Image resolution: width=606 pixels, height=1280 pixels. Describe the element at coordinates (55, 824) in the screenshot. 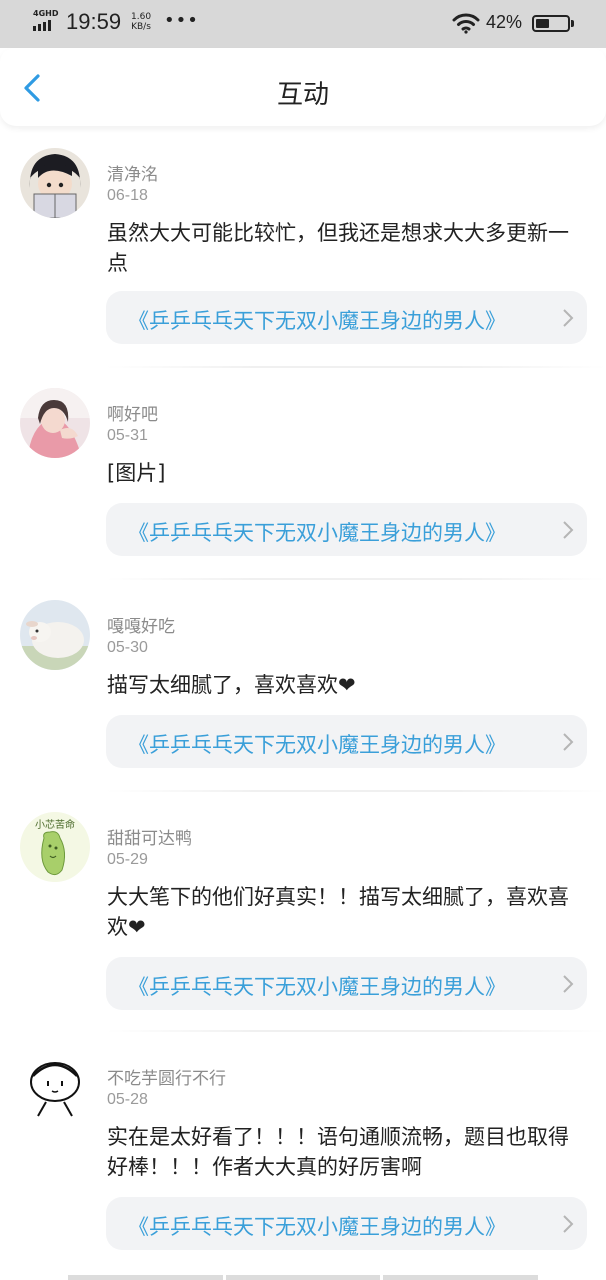

I see `avatar-text: 小芯苦命` at that location.